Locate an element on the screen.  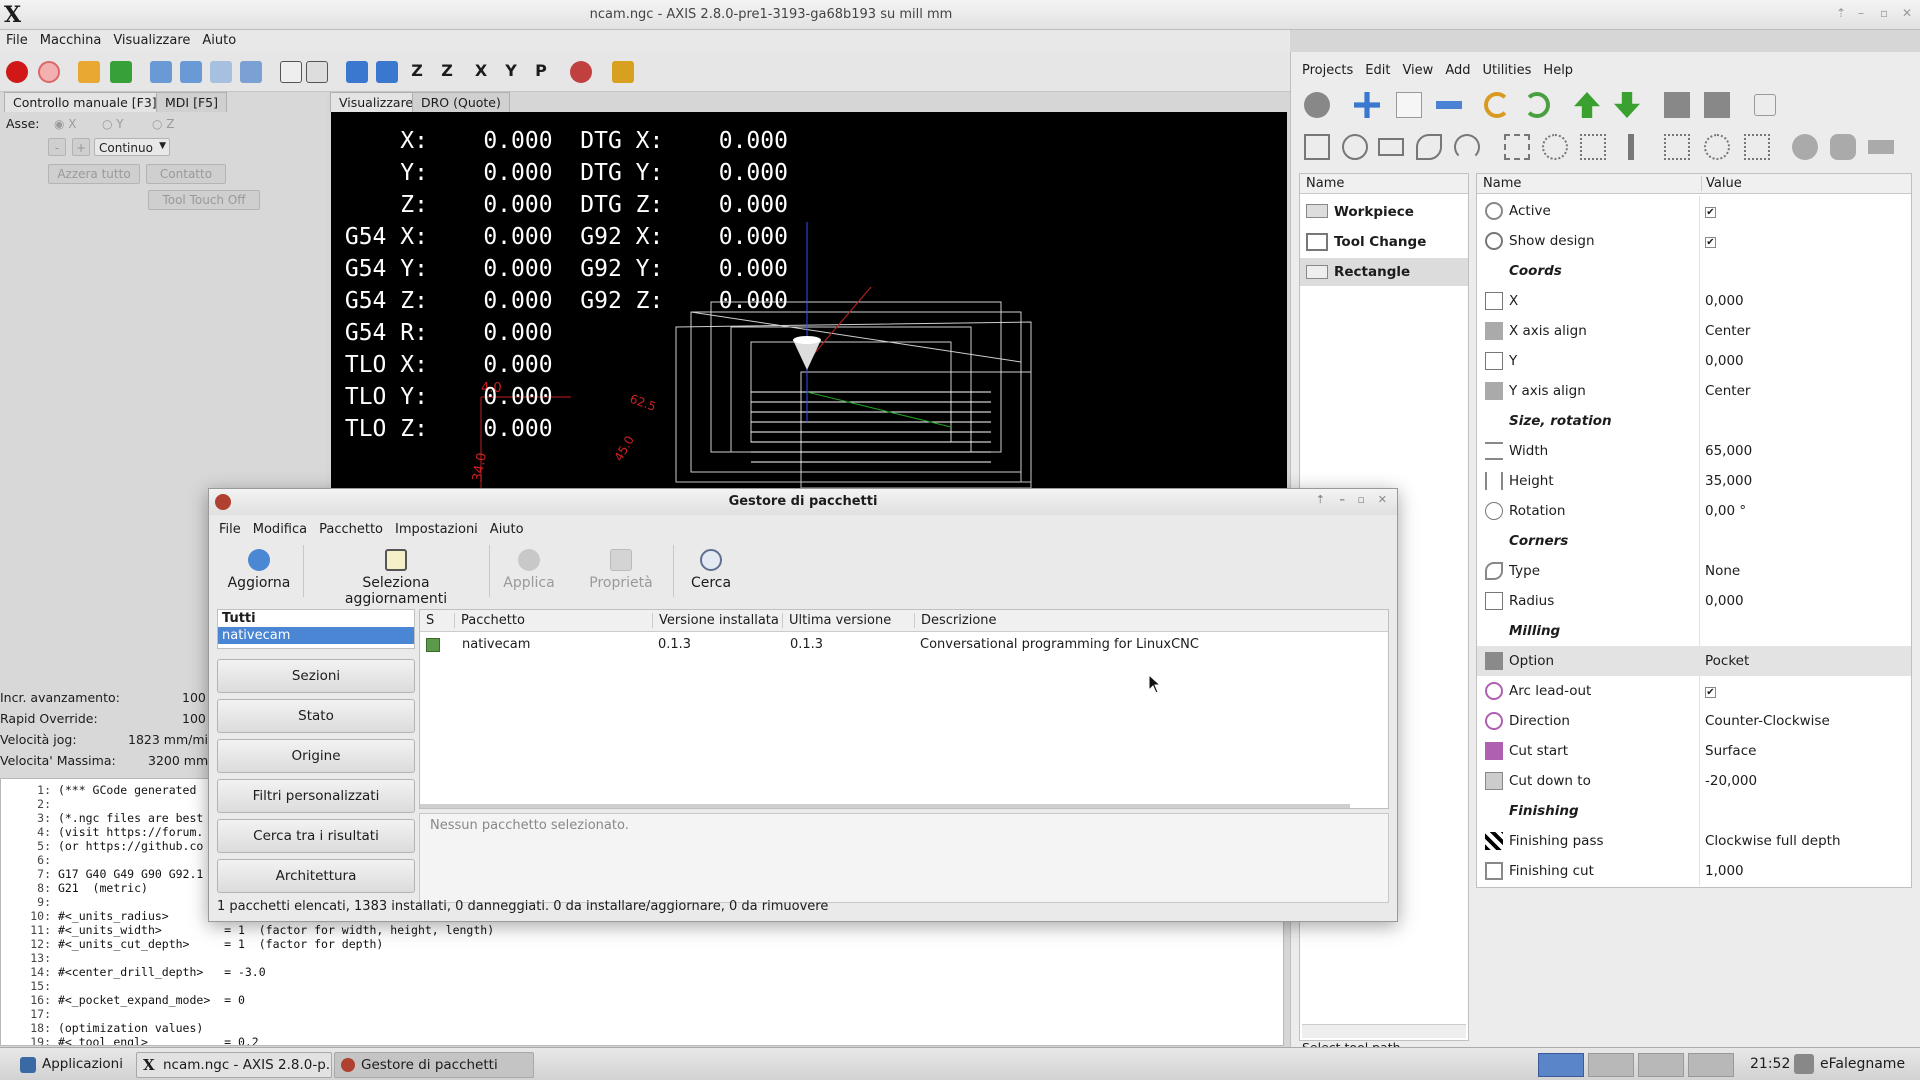
view-z-icon: Z is located at coordinates (417, 72).